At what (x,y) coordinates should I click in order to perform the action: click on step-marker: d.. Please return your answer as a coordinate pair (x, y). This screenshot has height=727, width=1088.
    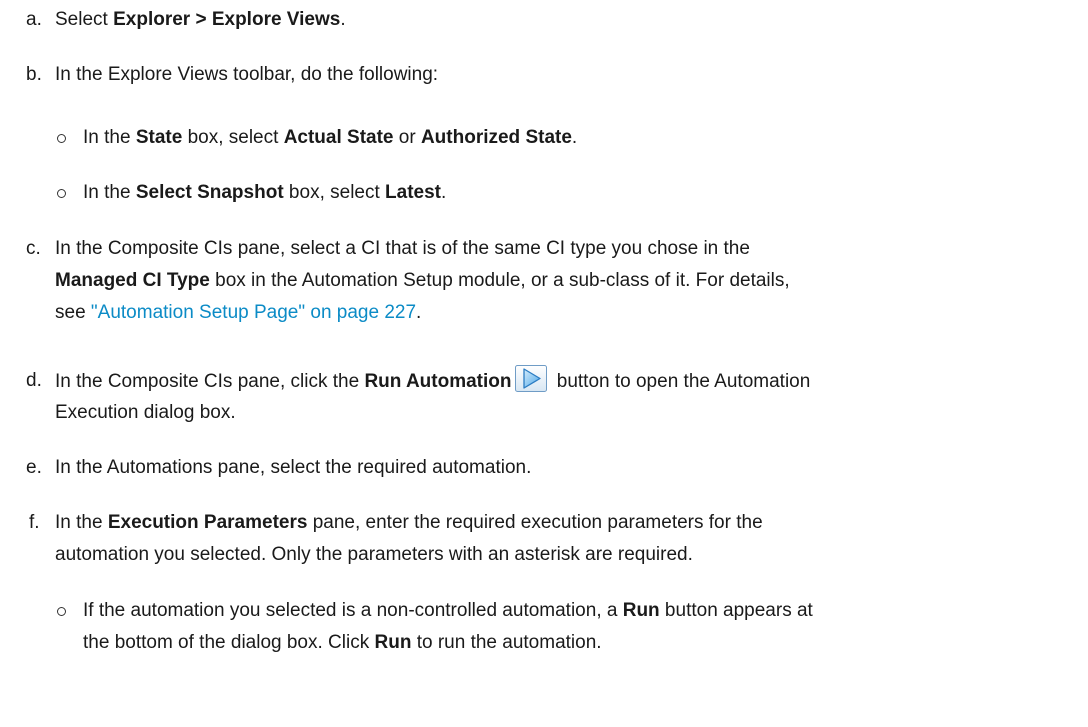
    Looking at the image, I should click on (34, 380).